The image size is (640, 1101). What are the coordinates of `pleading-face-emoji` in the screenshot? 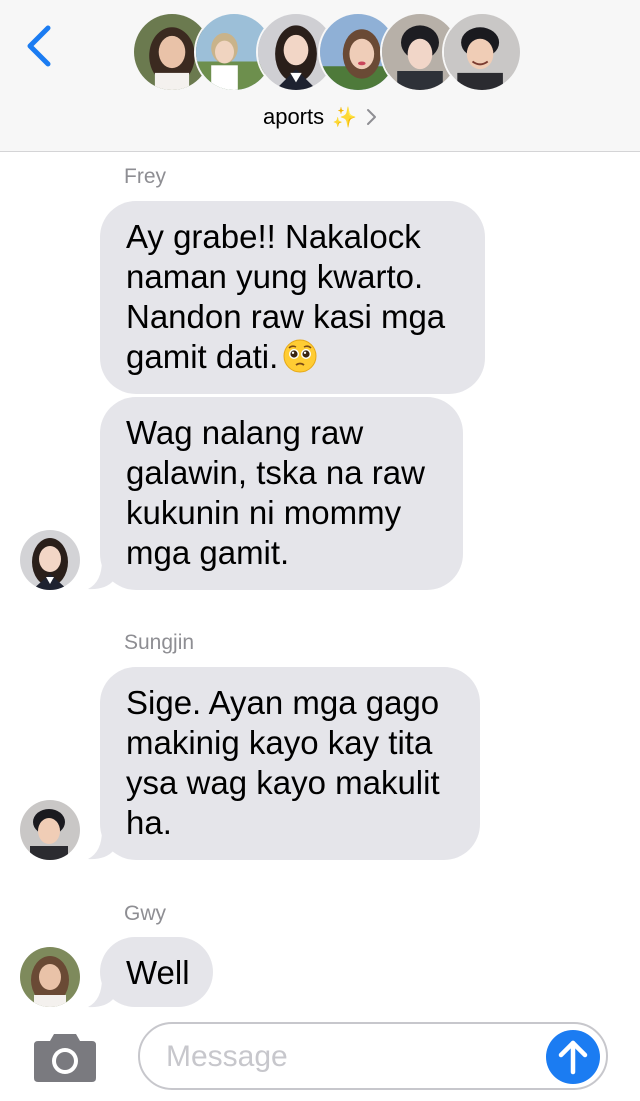 It's located at (300, 356).